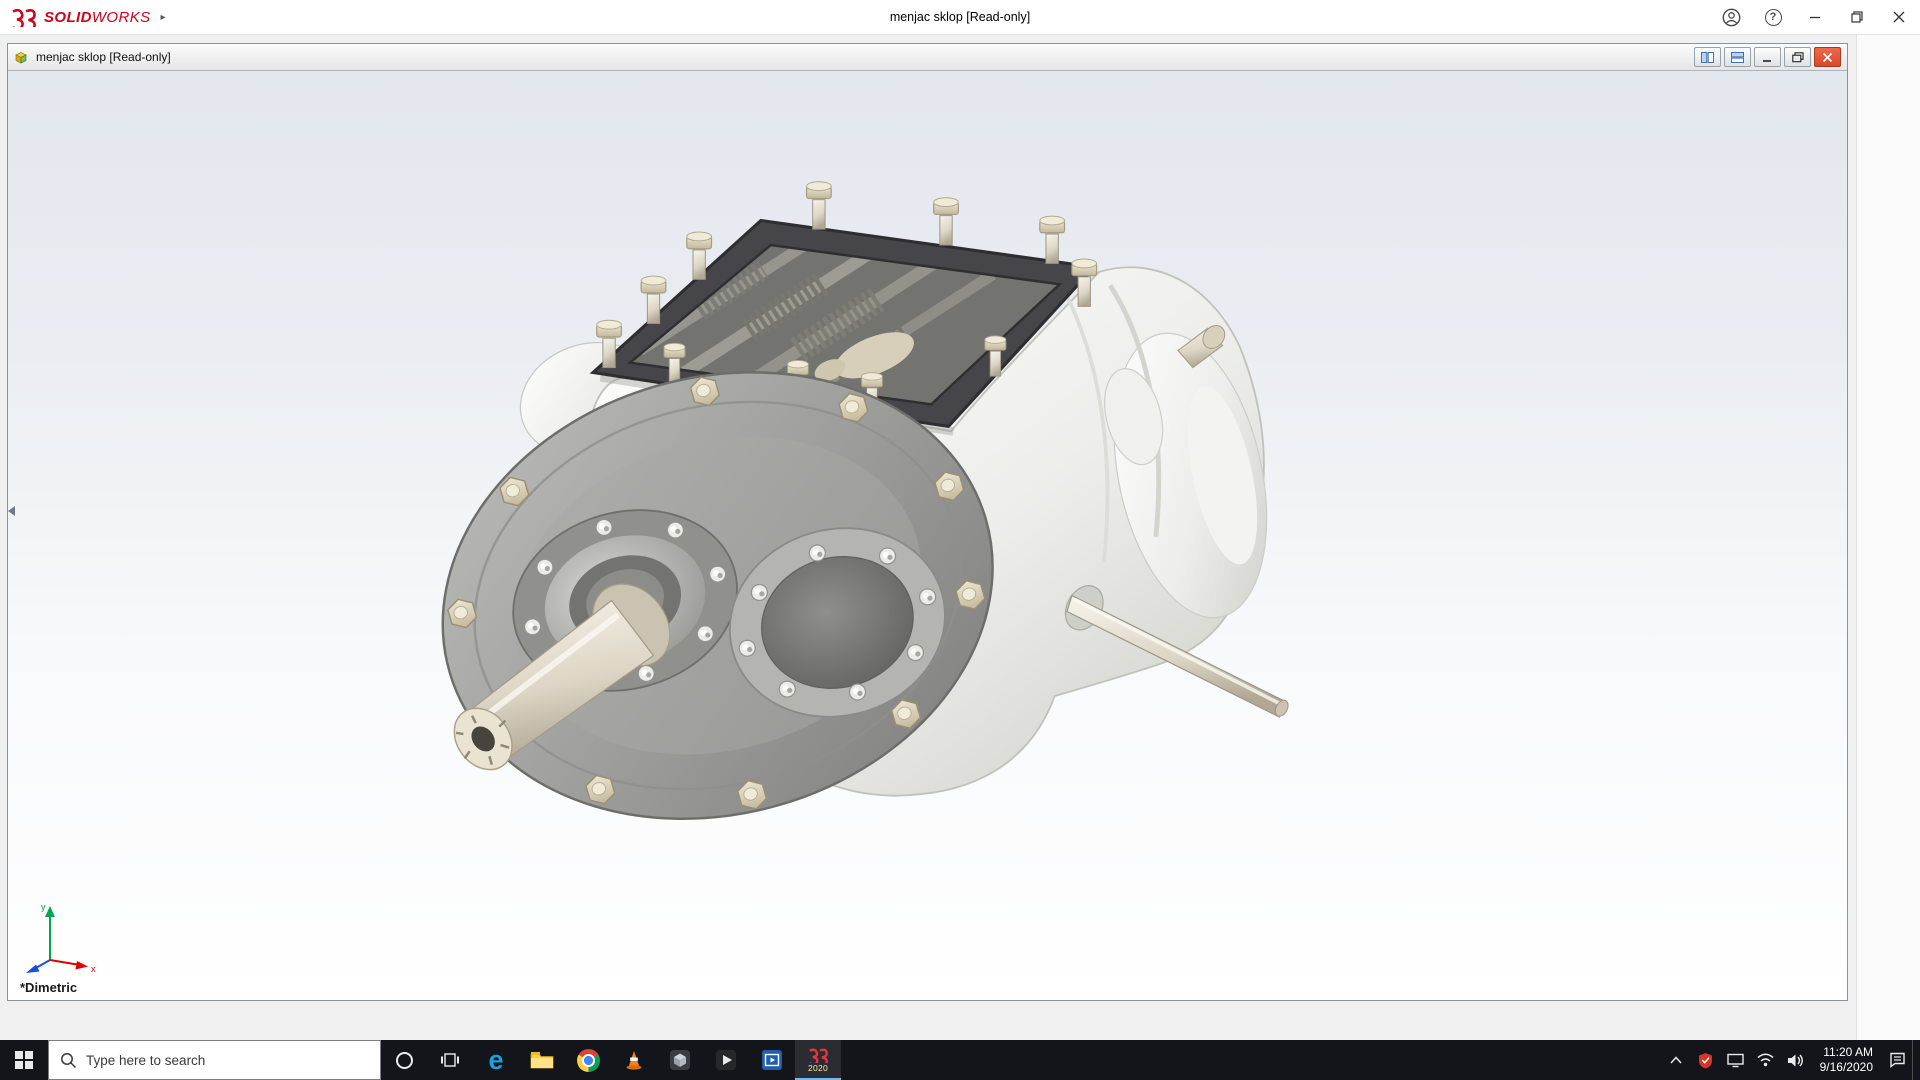 The width and height of the screenshot is (1920, 1080). I want to click on doc-close-button, so click(1827, 57).